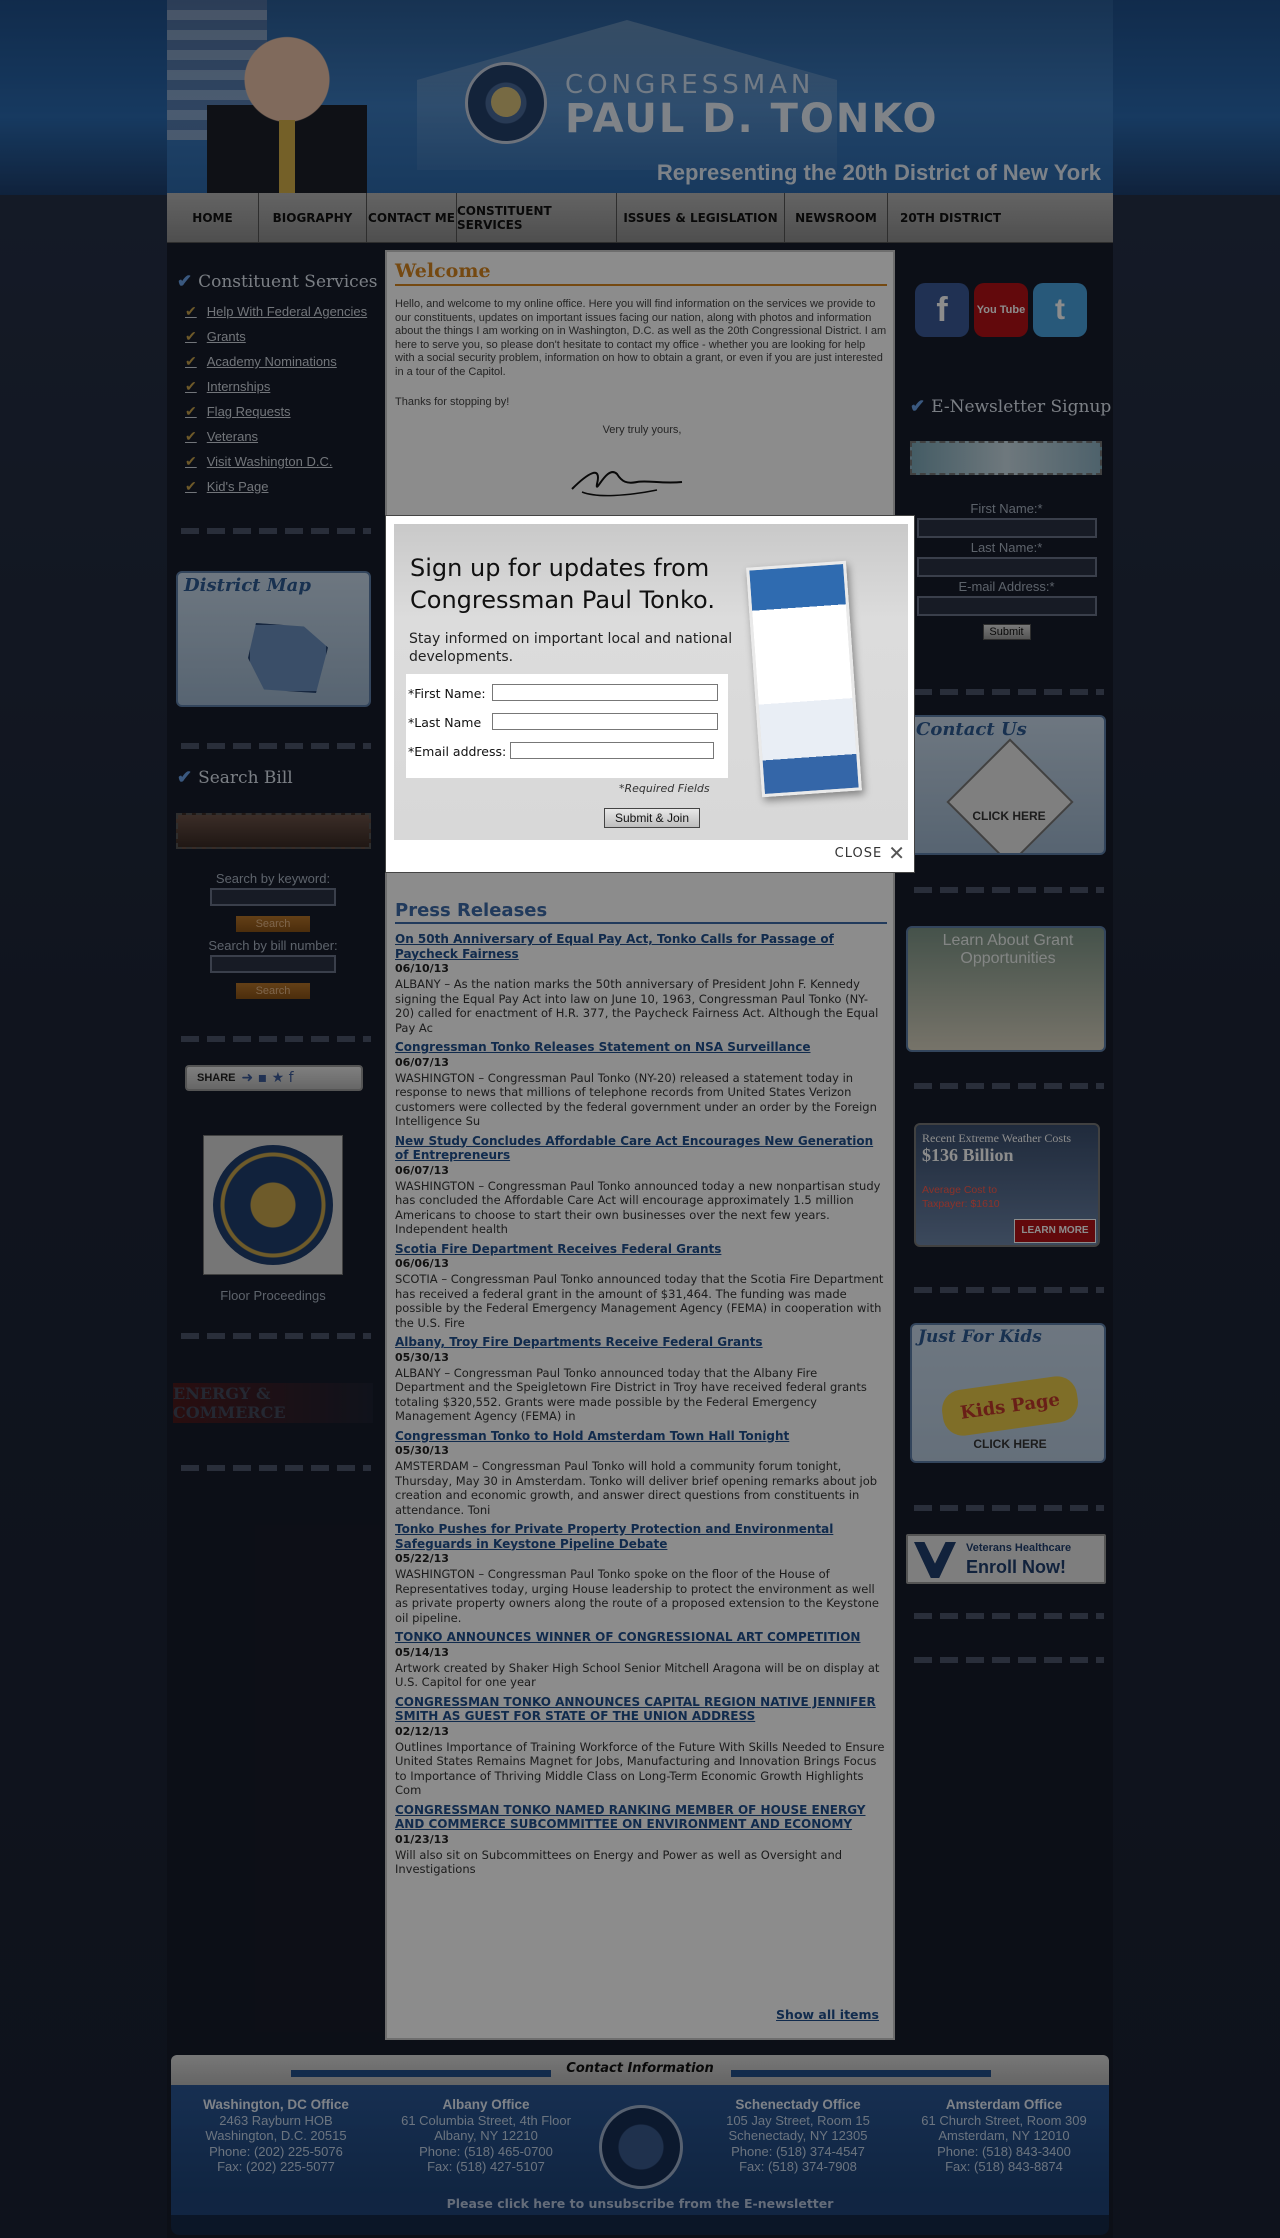 This screenshot has width=1280, height=2238. I want to click on modal-signup-form: *First Name: *Last Name *Email address:, so click(567, 726).